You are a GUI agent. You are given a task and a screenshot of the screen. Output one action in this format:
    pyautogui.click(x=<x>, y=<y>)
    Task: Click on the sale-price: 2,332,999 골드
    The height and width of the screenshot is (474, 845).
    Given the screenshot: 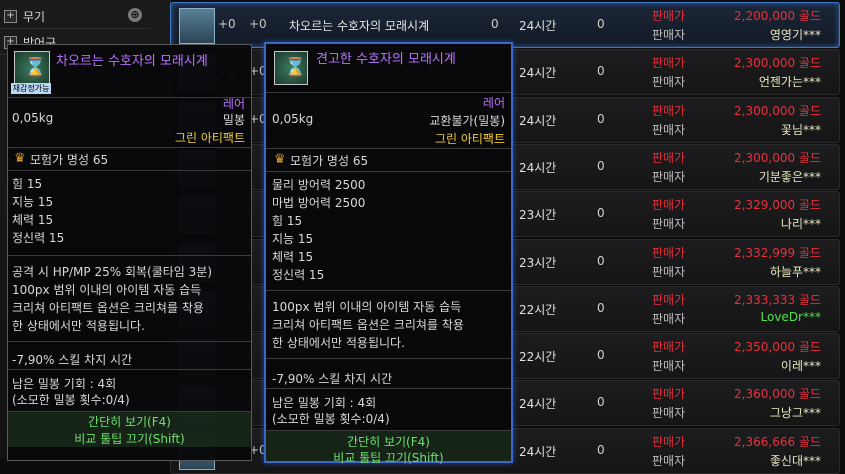 What is the action you would take?
    pyautogui.click(x=777, y=252)
    